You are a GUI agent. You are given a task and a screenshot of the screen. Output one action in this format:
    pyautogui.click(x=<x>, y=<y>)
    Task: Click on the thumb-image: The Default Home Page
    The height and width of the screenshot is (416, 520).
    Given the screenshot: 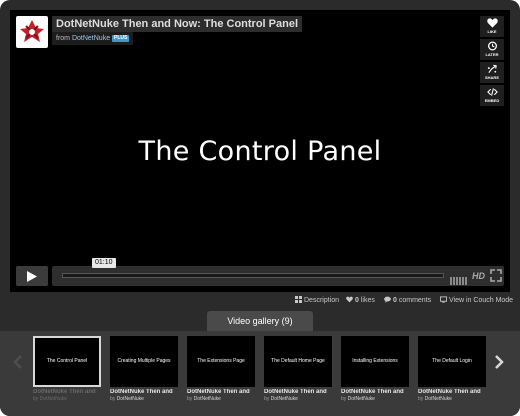 What is the action you would take?
    pyautogui.click(x=298, y=361)
    